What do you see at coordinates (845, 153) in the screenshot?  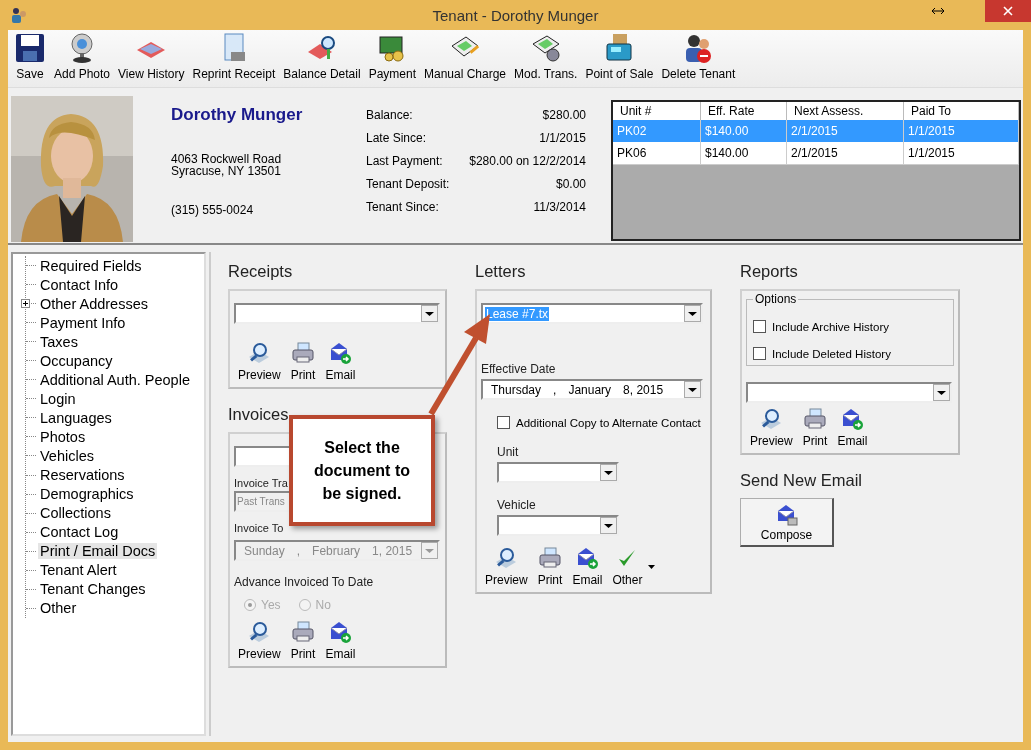 I see `table-cell: 2/1/2015` at bounding box center [845, 153].